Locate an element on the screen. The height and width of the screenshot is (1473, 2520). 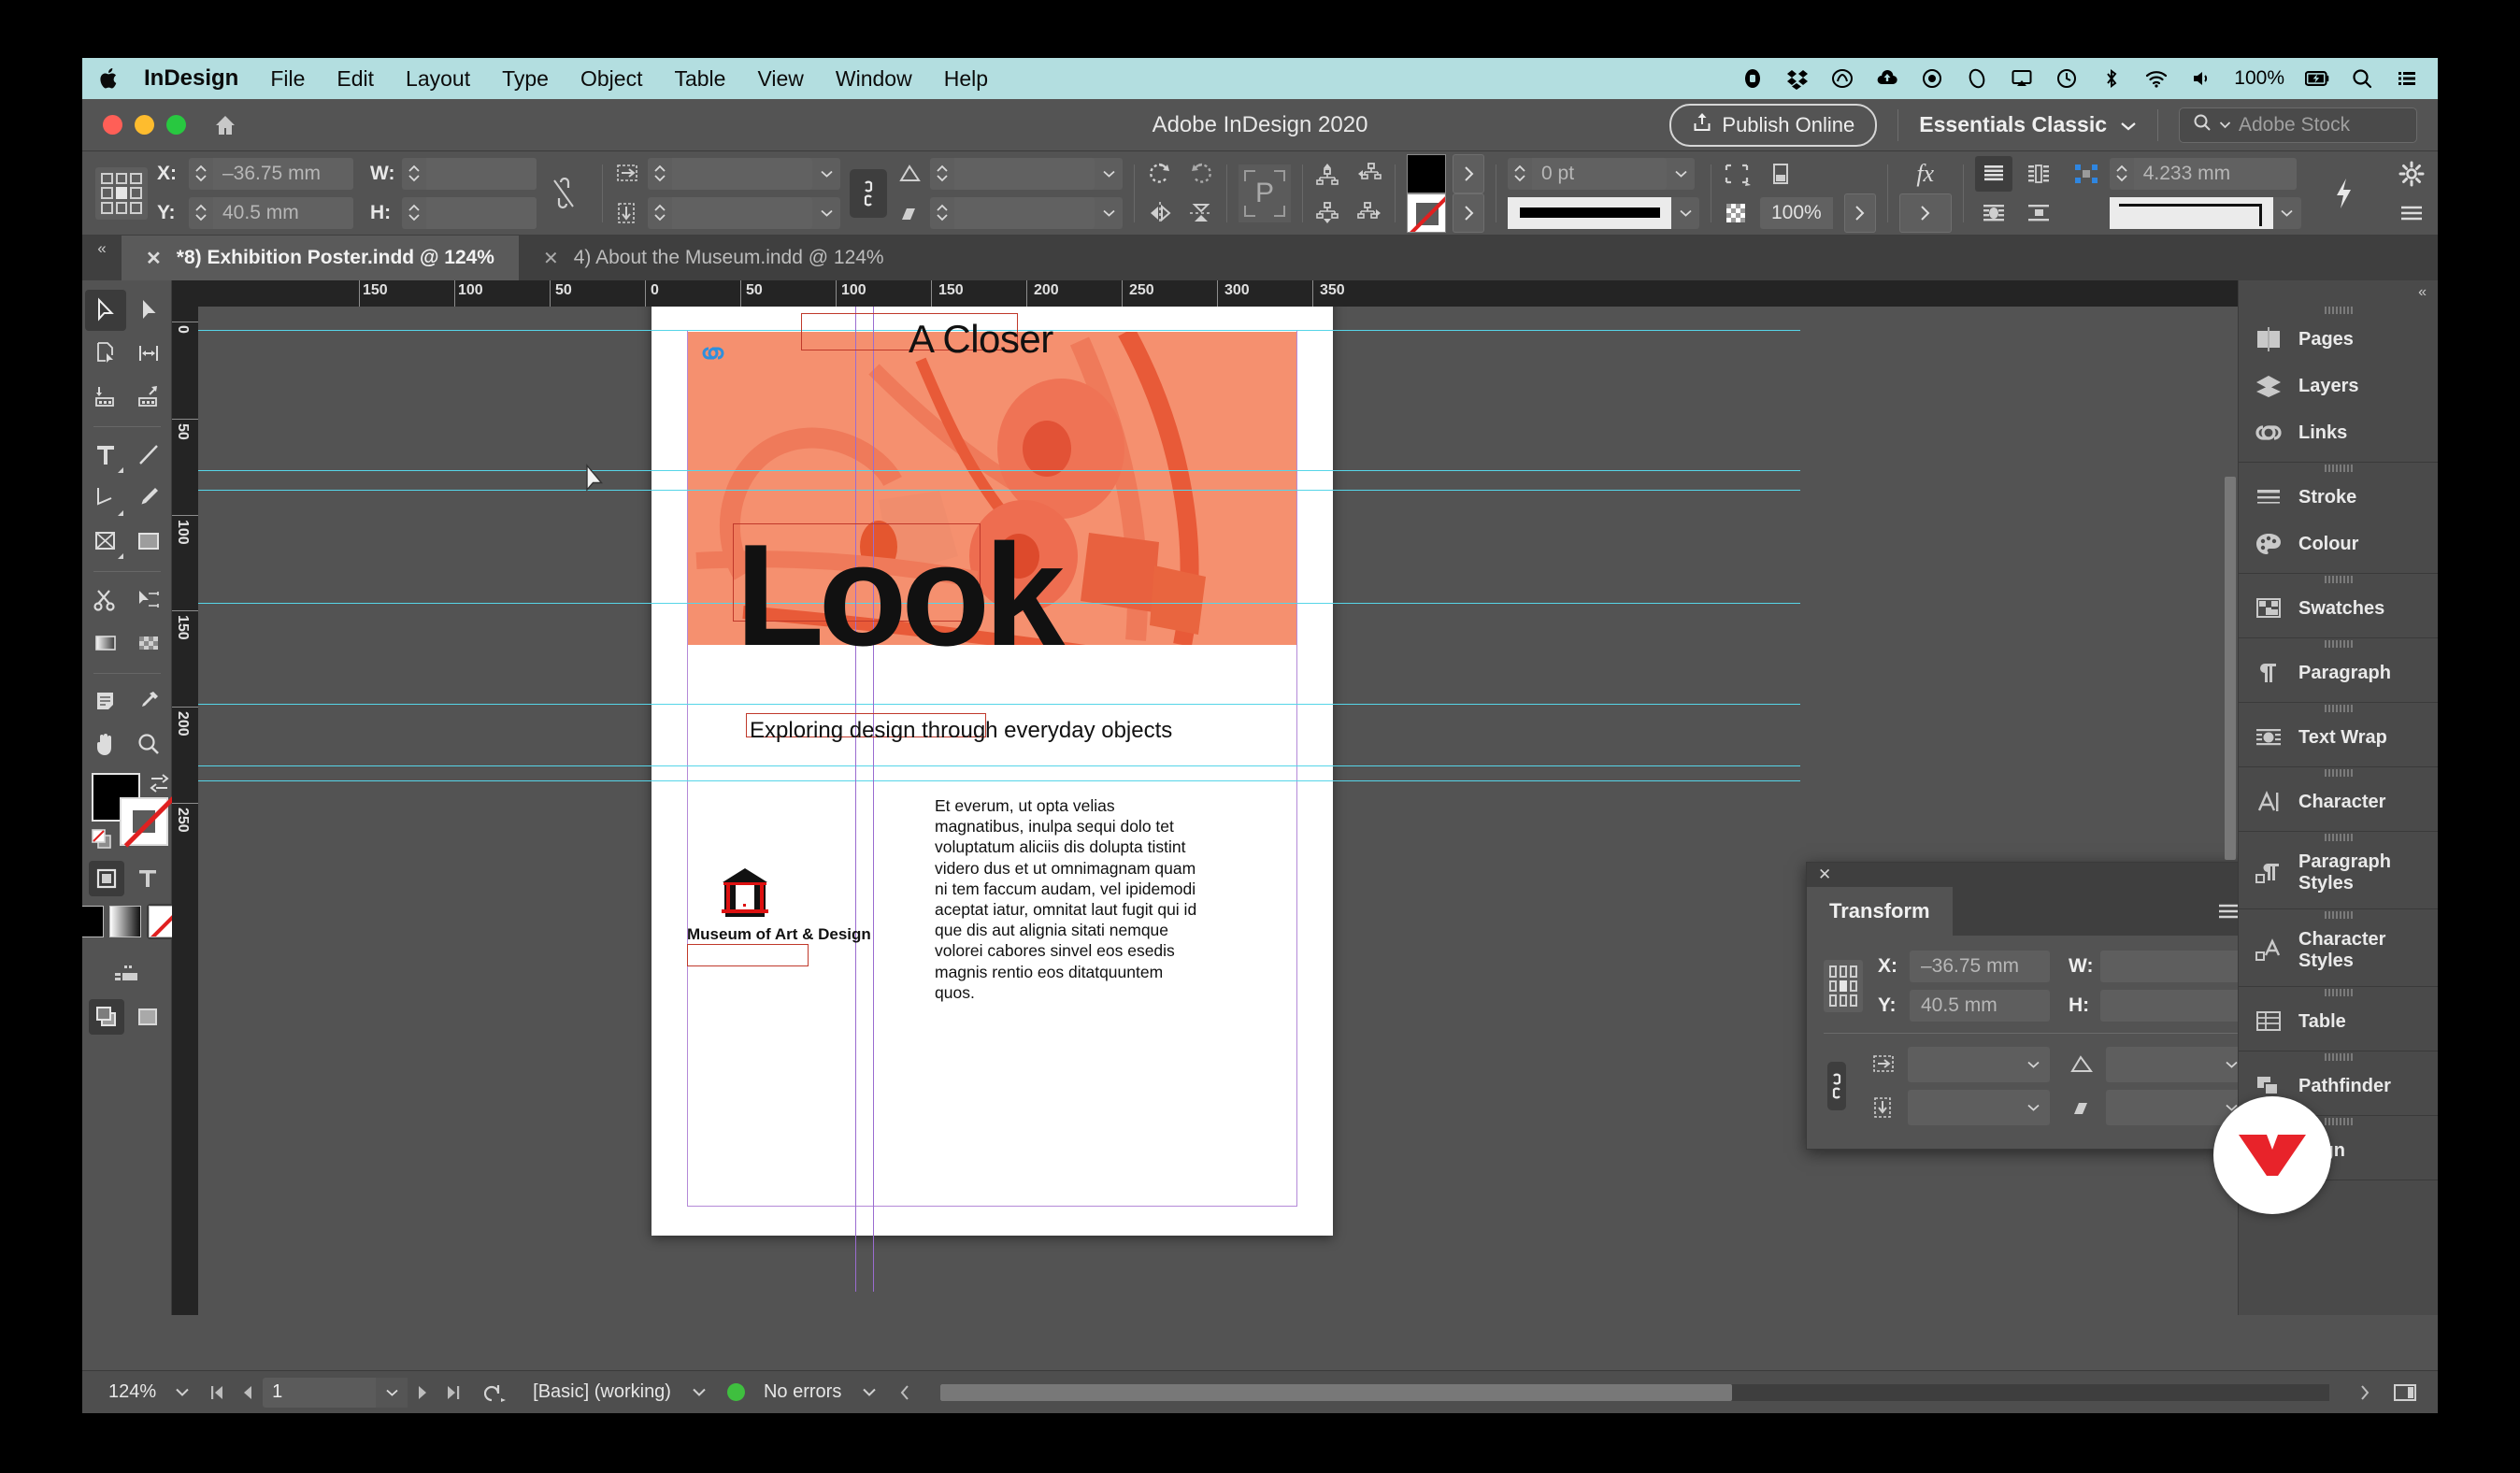
reference-point-proxy is located at coordinates (1843, 986).